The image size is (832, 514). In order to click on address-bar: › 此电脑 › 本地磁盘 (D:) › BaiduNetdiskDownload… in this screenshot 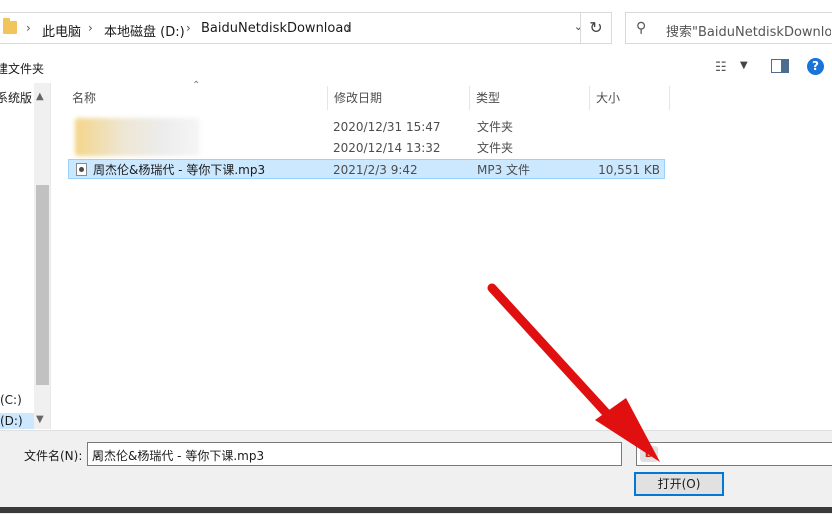, I will do `click(306, 28)`.